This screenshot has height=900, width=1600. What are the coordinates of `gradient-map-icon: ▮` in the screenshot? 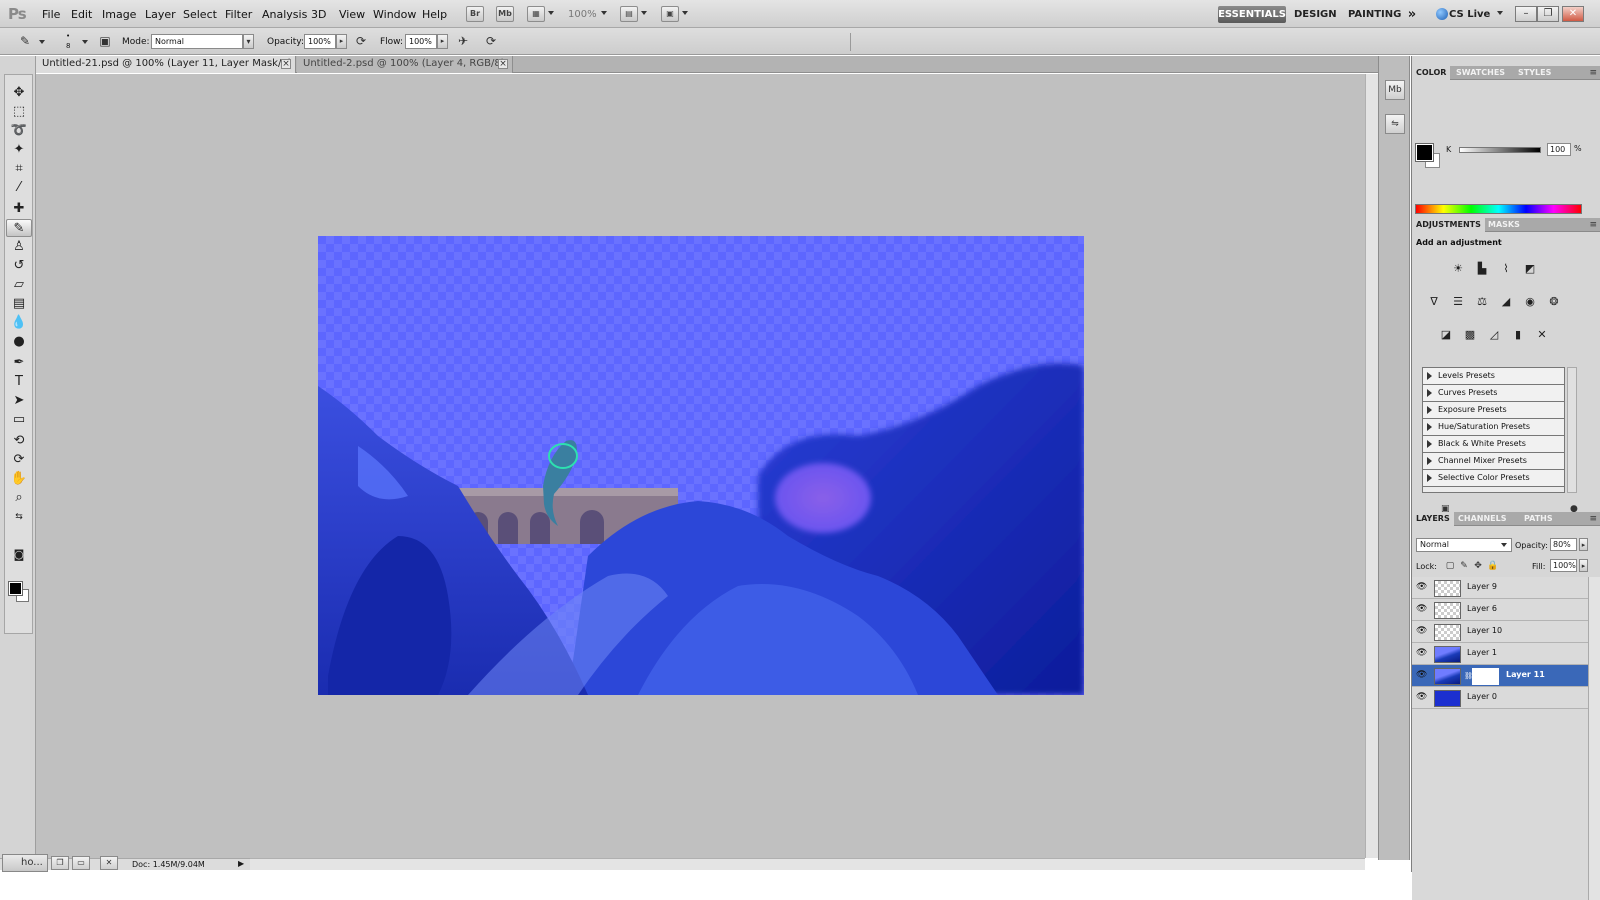 It's located at (1518, 335).